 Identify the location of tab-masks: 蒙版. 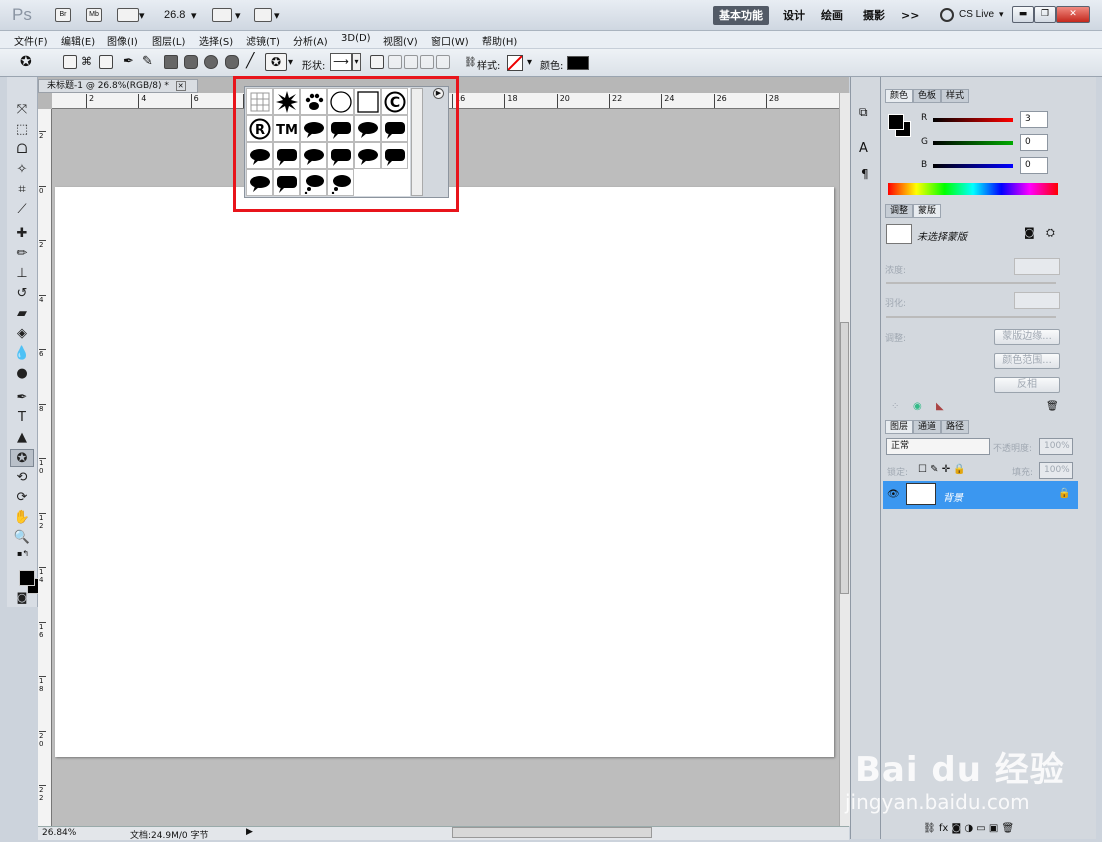
(927, 211).